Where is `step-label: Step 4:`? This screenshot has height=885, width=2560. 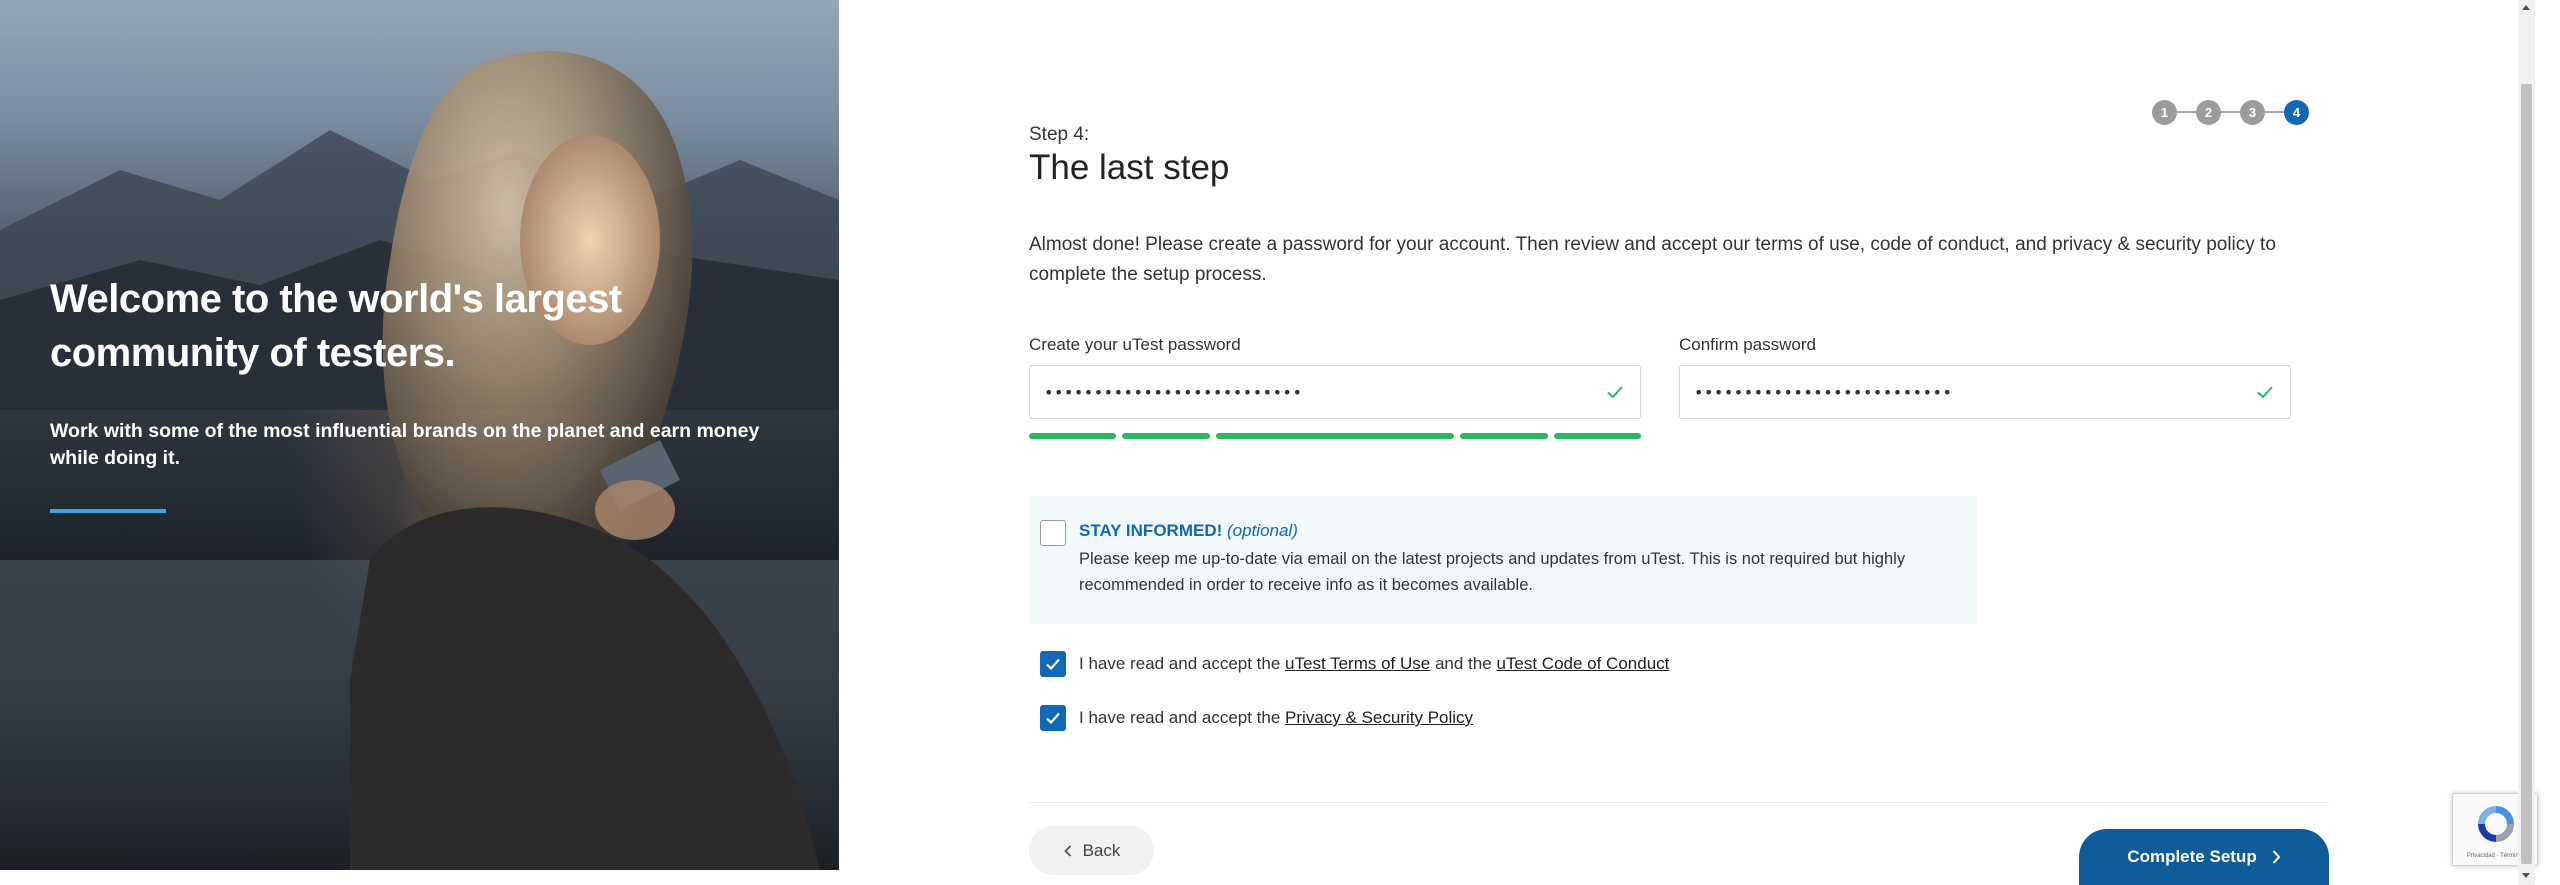
step-label: Step 4: is located at coordinates (1059, 134).